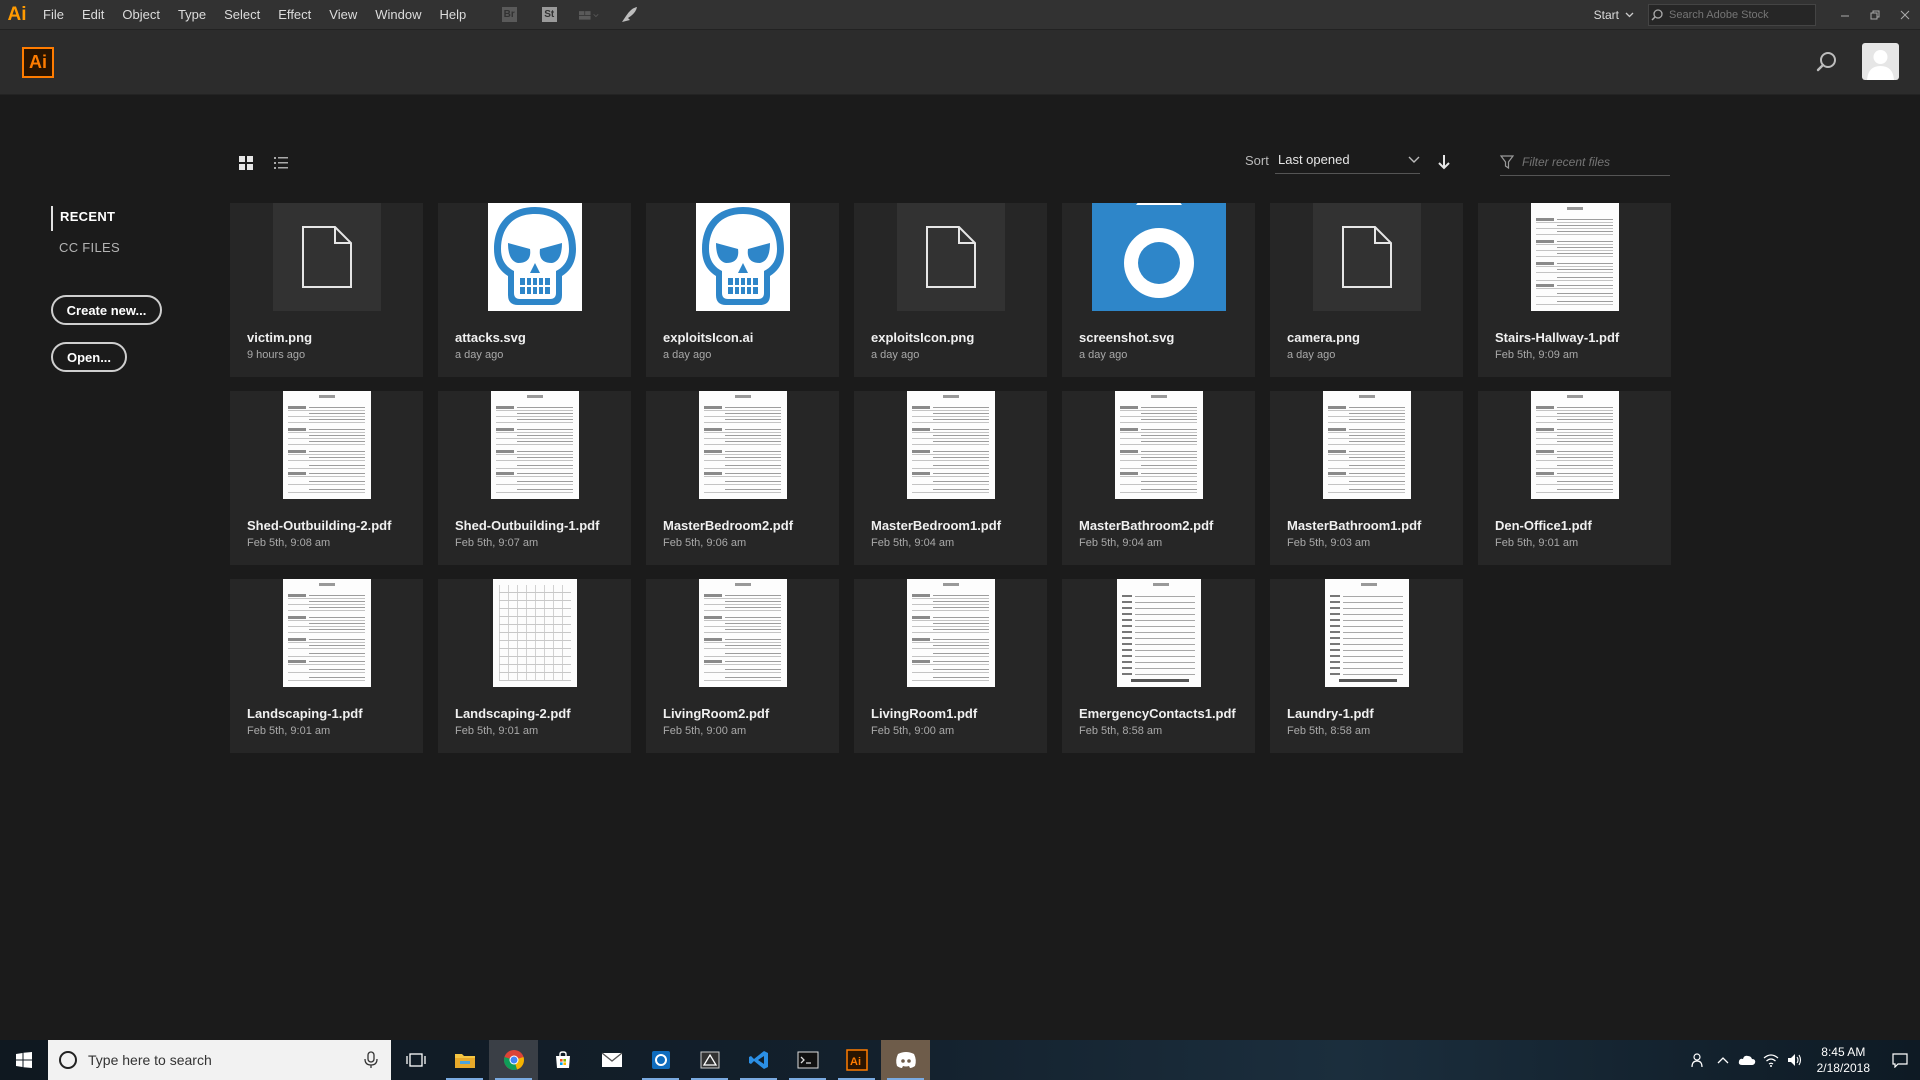 The height and width of the screenshot is (1080, 1920). I want to click on chevron-up-icon, so click(1723, 1060).